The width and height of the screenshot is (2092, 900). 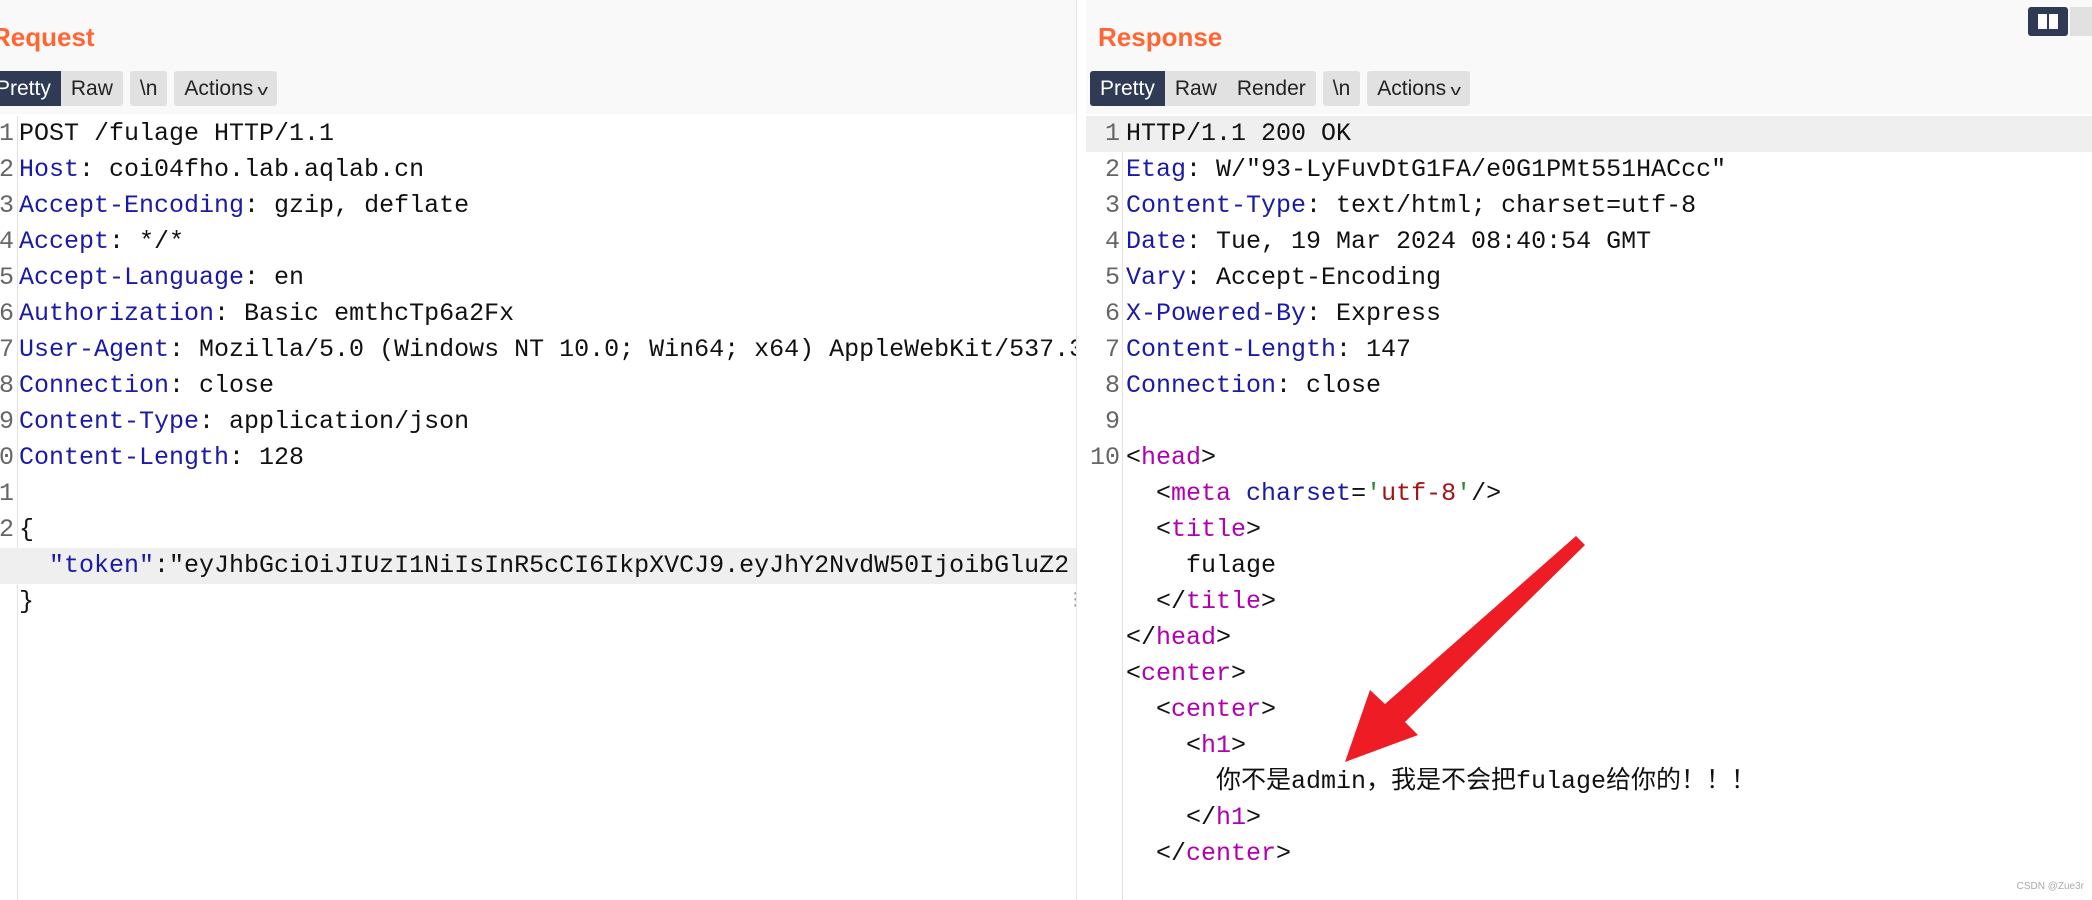 What do you see at coordinates (1419, 493) in the screenshot?
I see `code-token-str: utf-8` at bounding box center [1419, 493].